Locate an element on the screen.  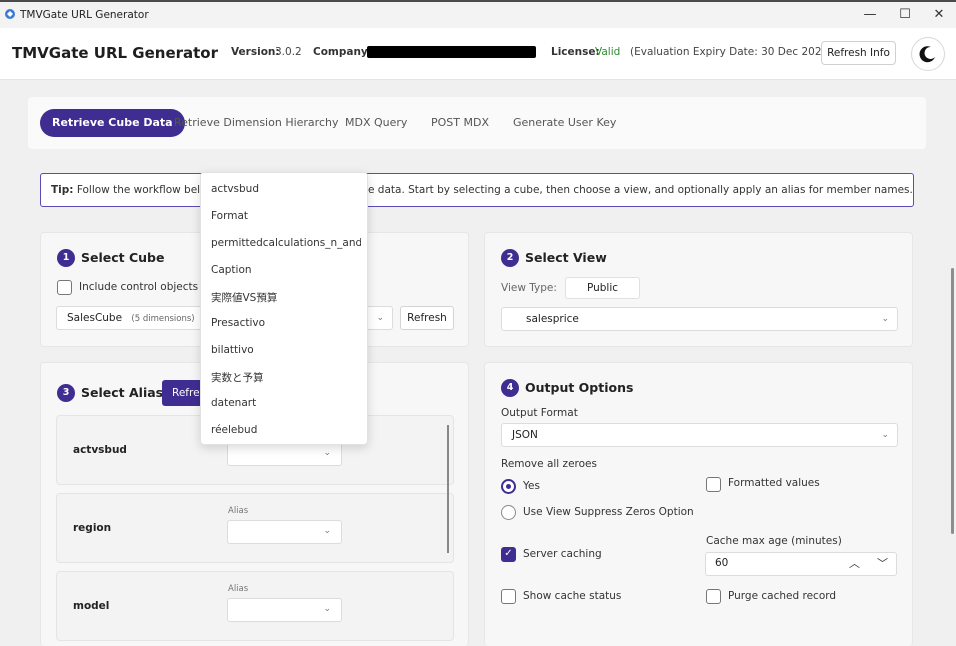
use-view-suppress-zeros-radio is located at coordinates (508, 512).